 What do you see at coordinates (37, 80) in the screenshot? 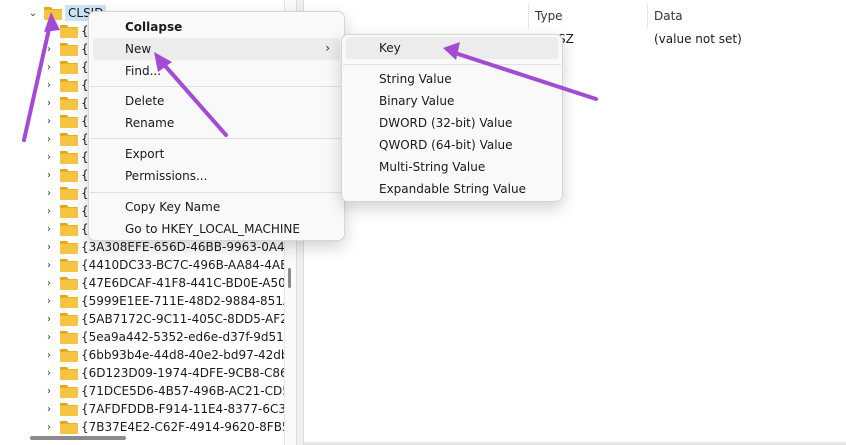
I see `annotation-arrow-clsid` at bounding box center [37, 80].